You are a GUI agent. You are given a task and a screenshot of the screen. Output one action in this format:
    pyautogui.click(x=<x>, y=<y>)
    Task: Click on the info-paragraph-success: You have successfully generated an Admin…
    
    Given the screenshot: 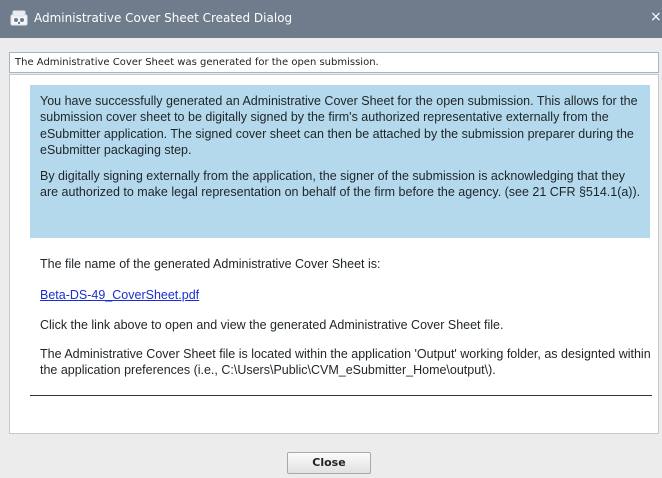 What is the action you would take?
    pyautogui.click(x=339, y=125)
    